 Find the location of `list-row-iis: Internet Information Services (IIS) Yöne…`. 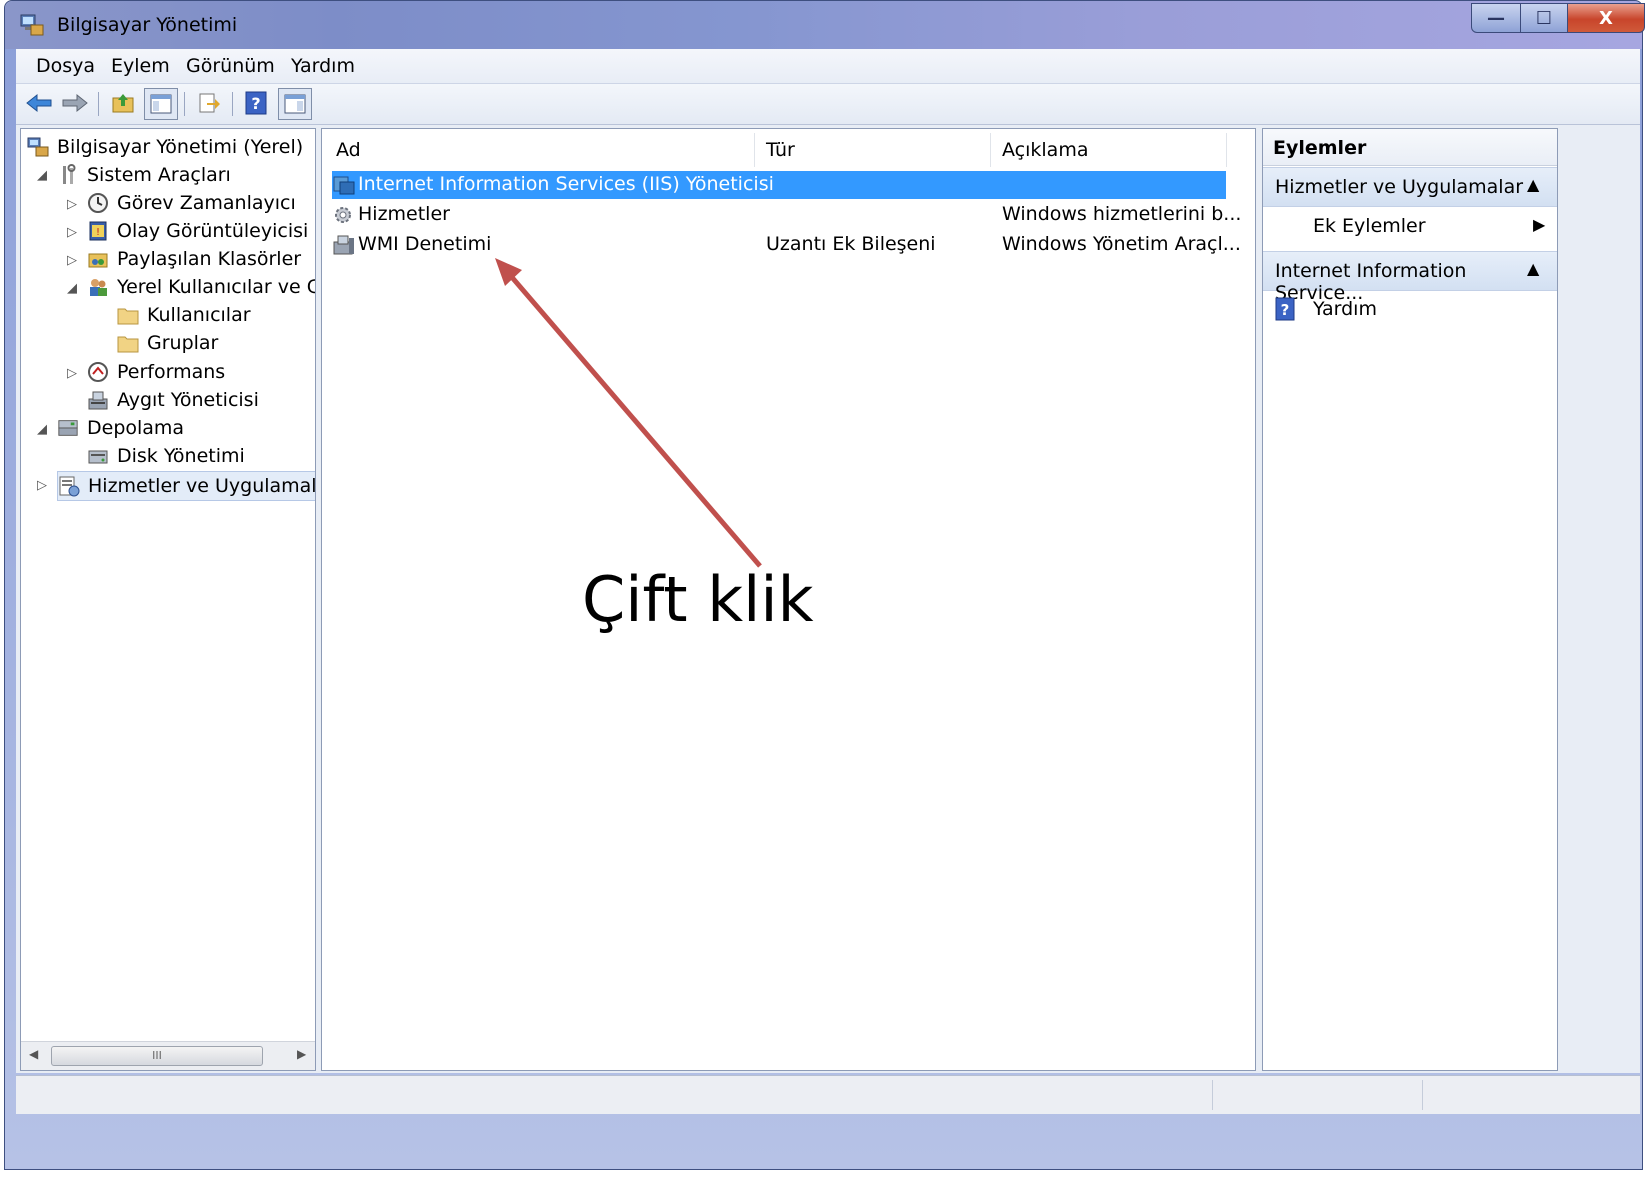

list-row-iis: Internet Information Services (IIS) Yöne… is located at coordinates (779, 185).